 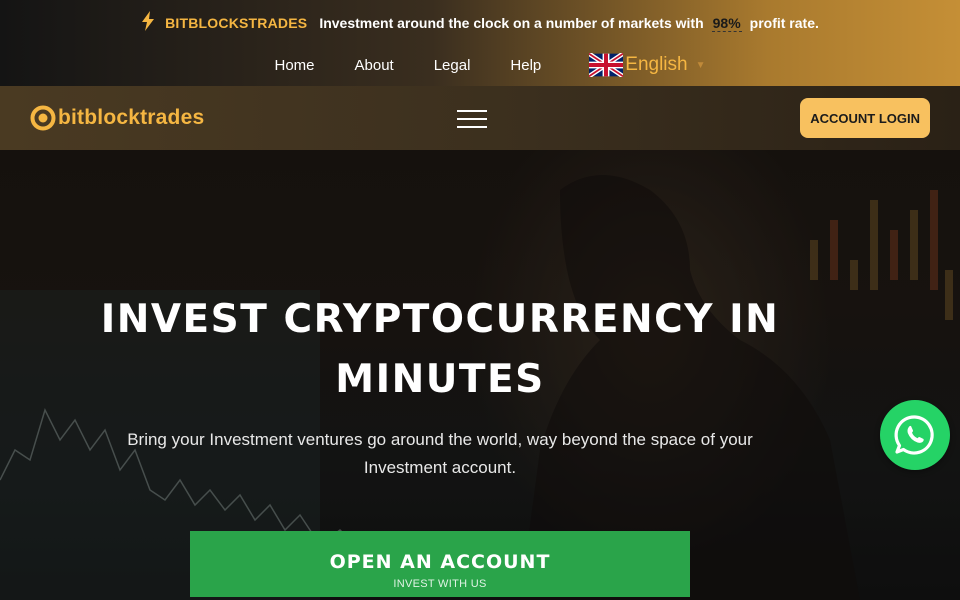 I want to click on whatsapp-icon, so click(x=914, y=435).